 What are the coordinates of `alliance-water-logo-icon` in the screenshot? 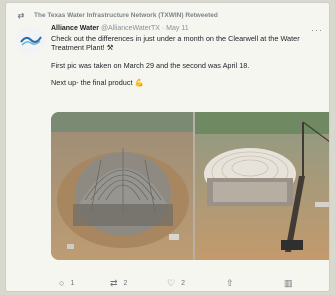 It's located at (31, 41).